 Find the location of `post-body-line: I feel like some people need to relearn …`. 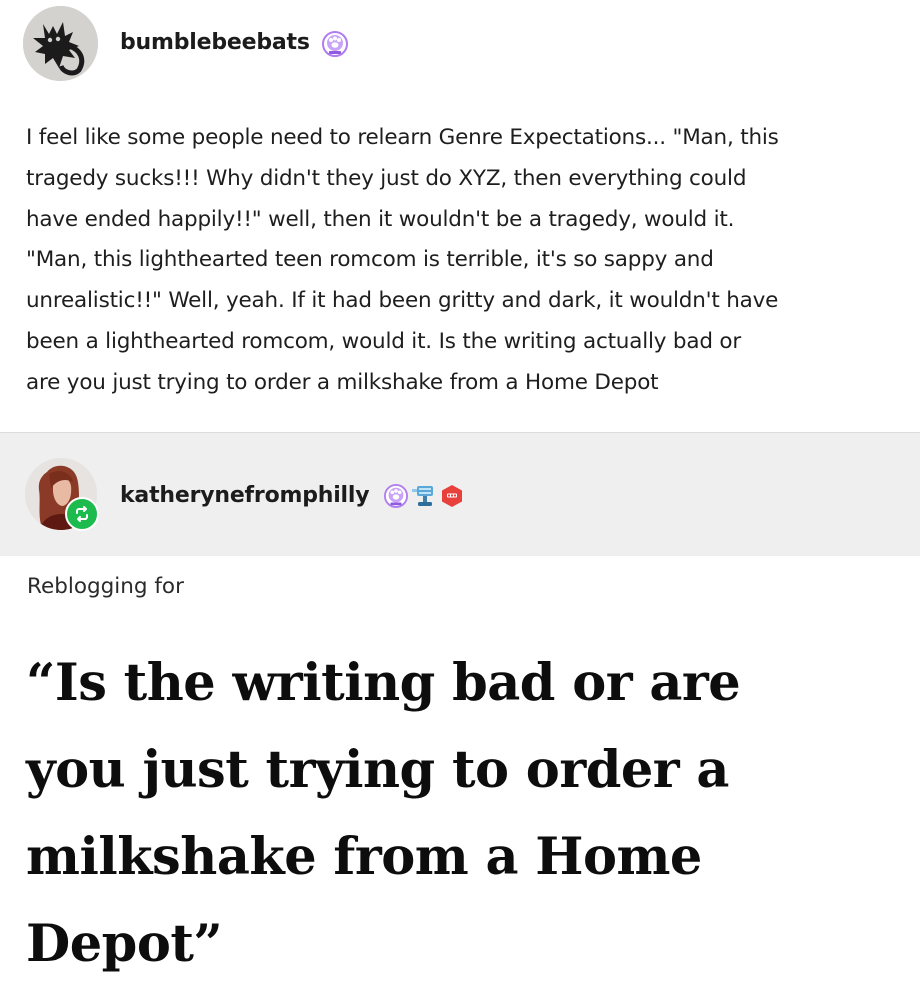

post-body-line: I feel like some people need to relearn … is located at coordinates (402, 137).